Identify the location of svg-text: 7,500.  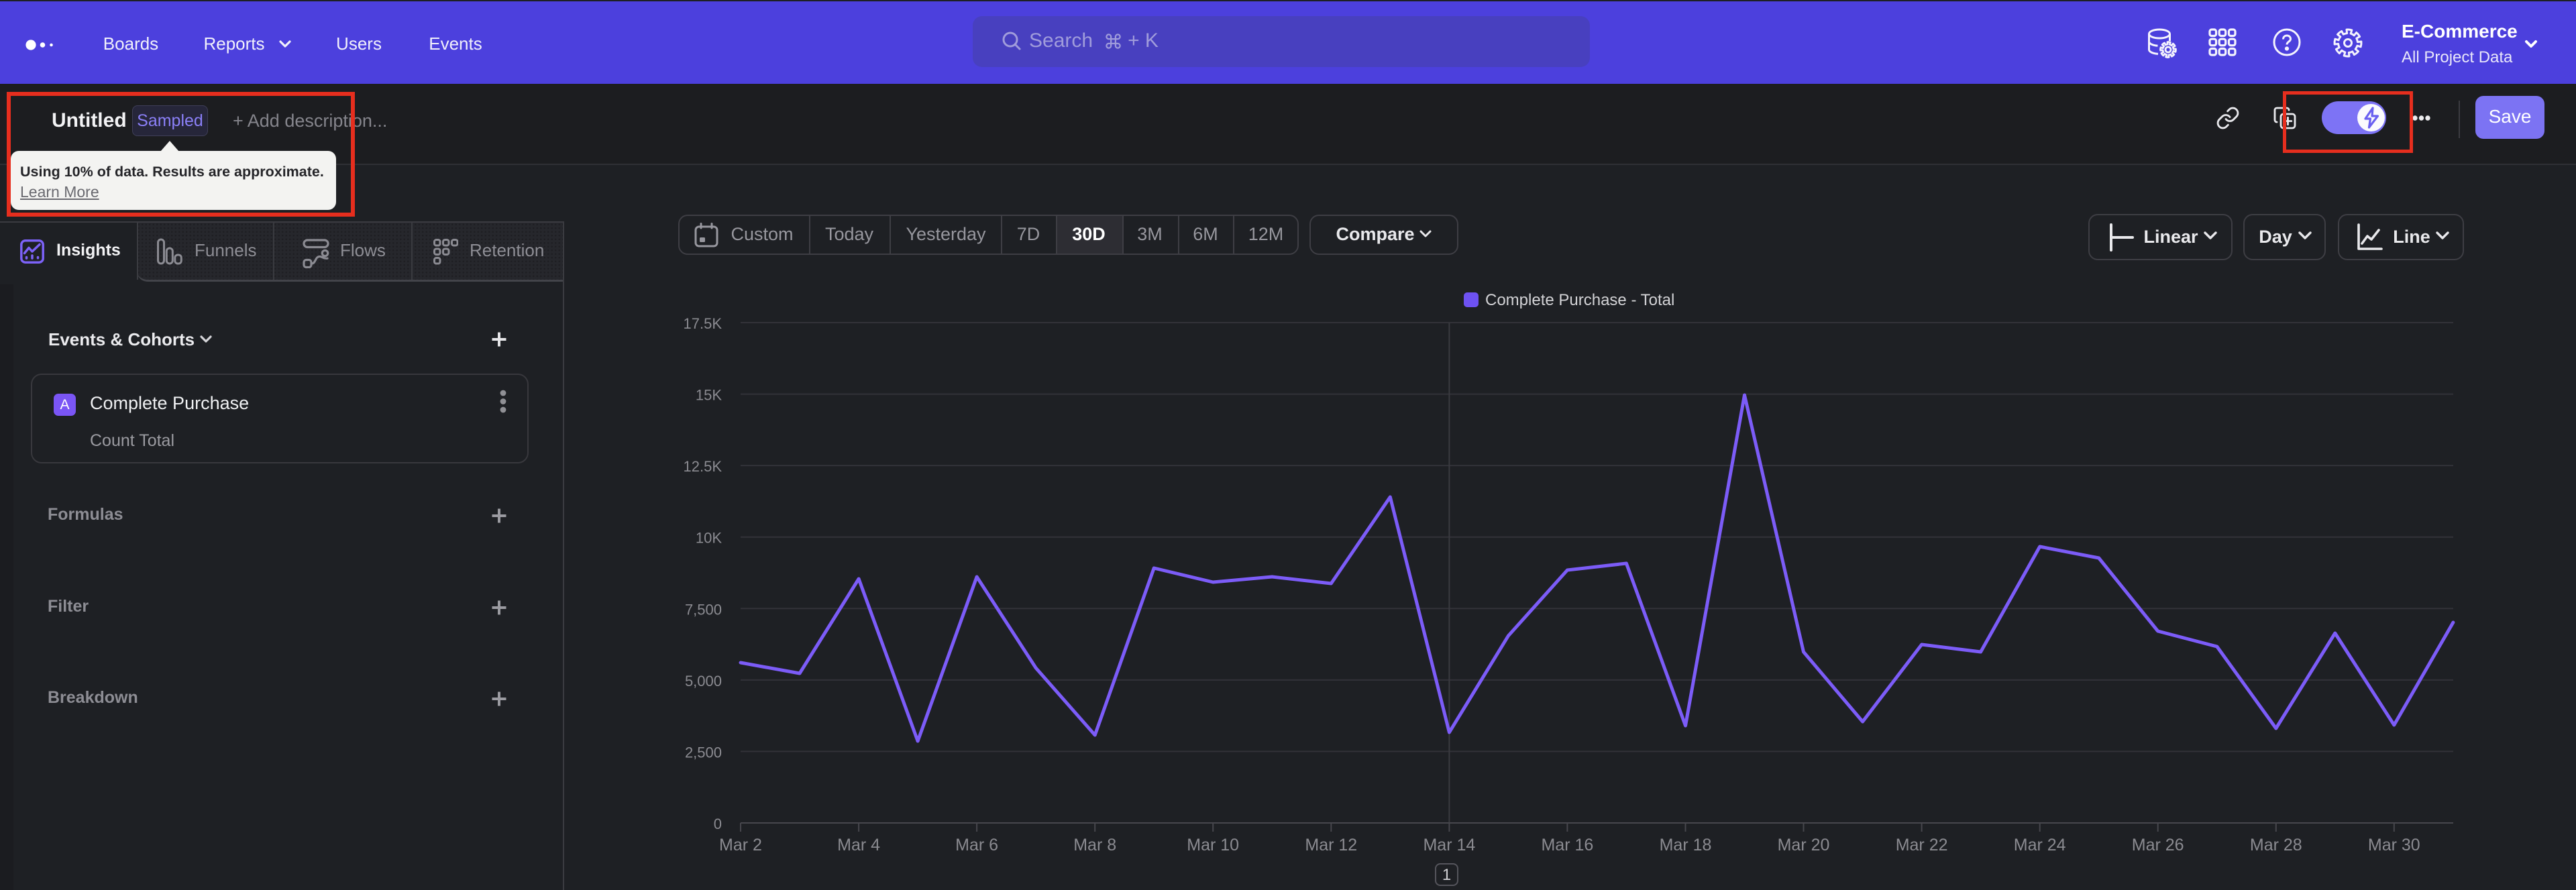
(703, 609).